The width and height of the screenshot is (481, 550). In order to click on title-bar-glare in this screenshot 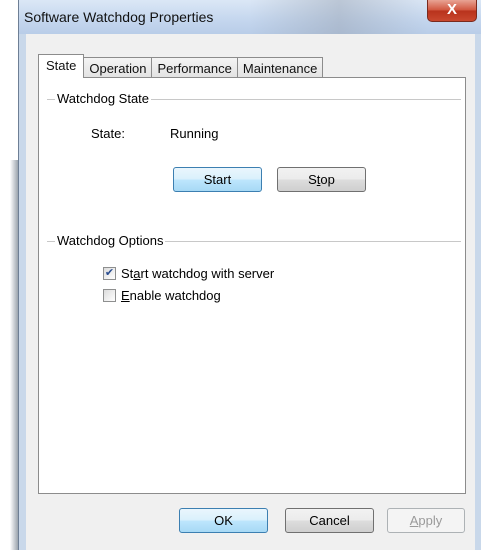, I will do `click(339, 17)`.